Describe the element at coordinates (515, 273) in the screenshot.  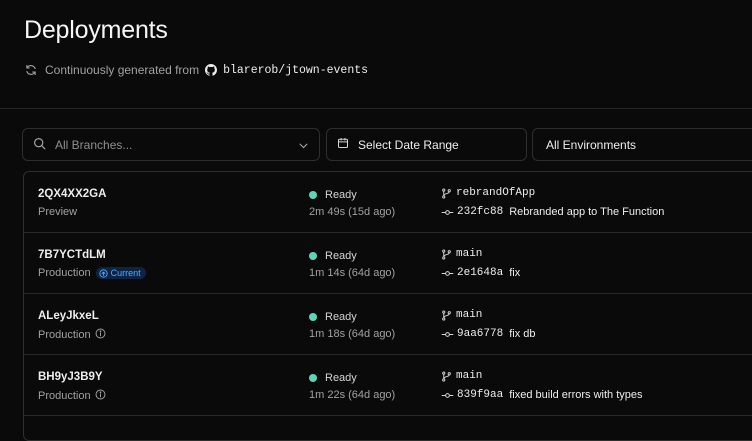
I see `commit-message: fix` at that location.